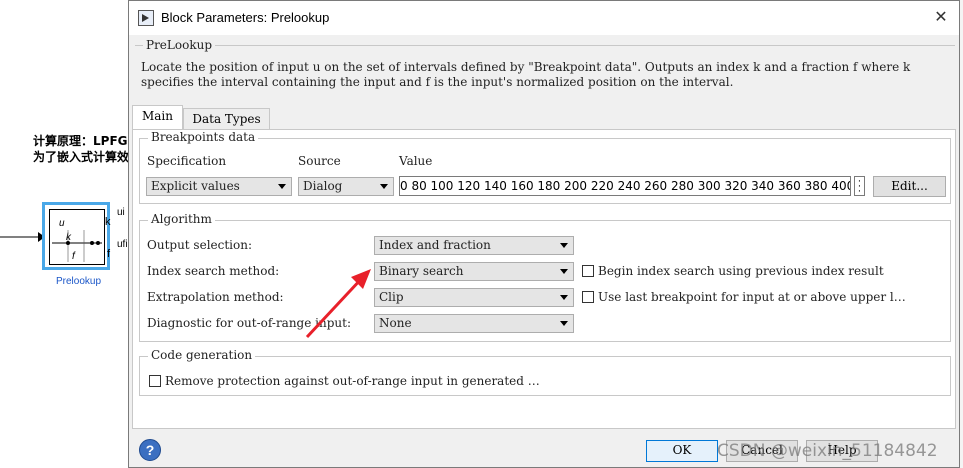  What do you see at coordinates (77, 246) in the screenshot?
I see `block-diagram-icon` at bounding box center [77, 246].